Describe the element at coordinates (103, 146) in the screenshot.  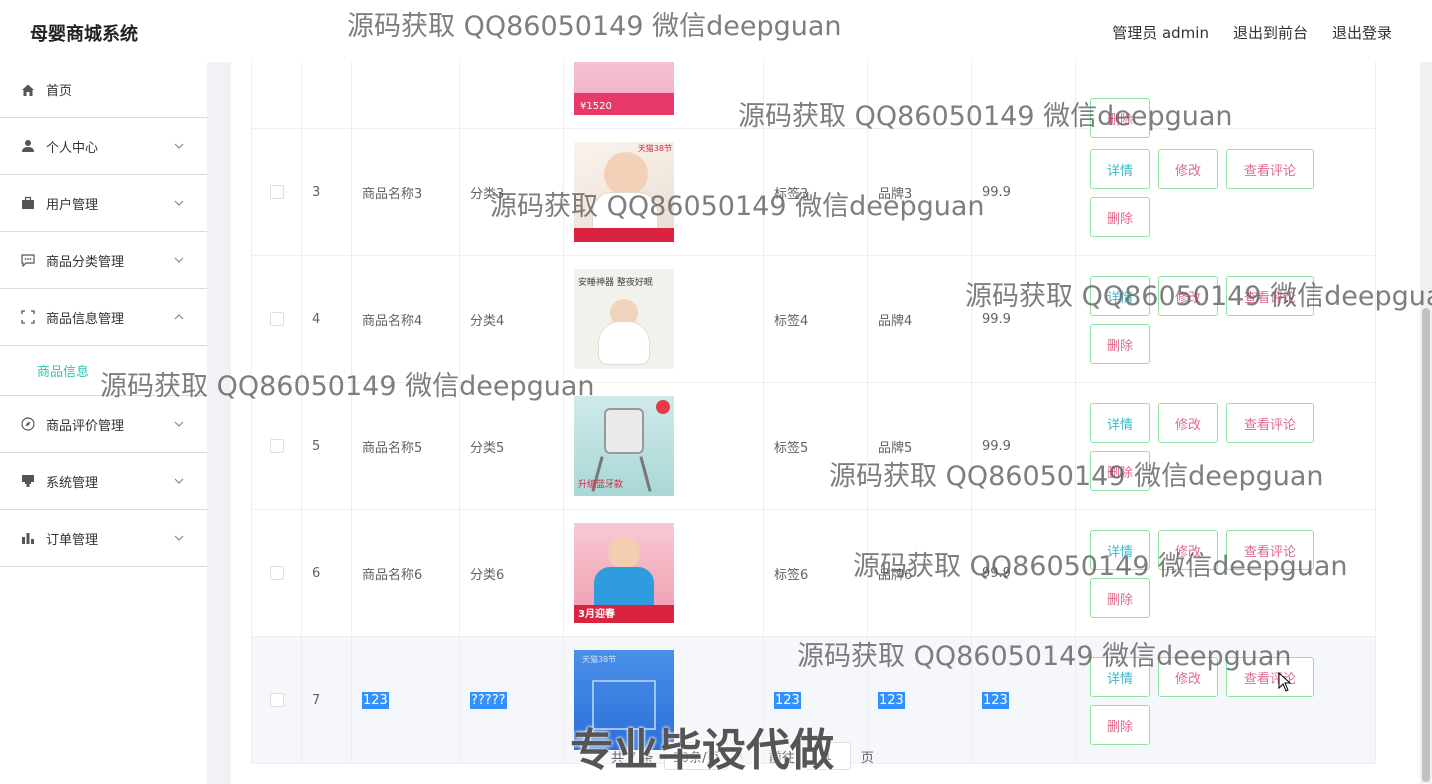
I see `sidebar-item-personal-center: 个人中心` at that location.